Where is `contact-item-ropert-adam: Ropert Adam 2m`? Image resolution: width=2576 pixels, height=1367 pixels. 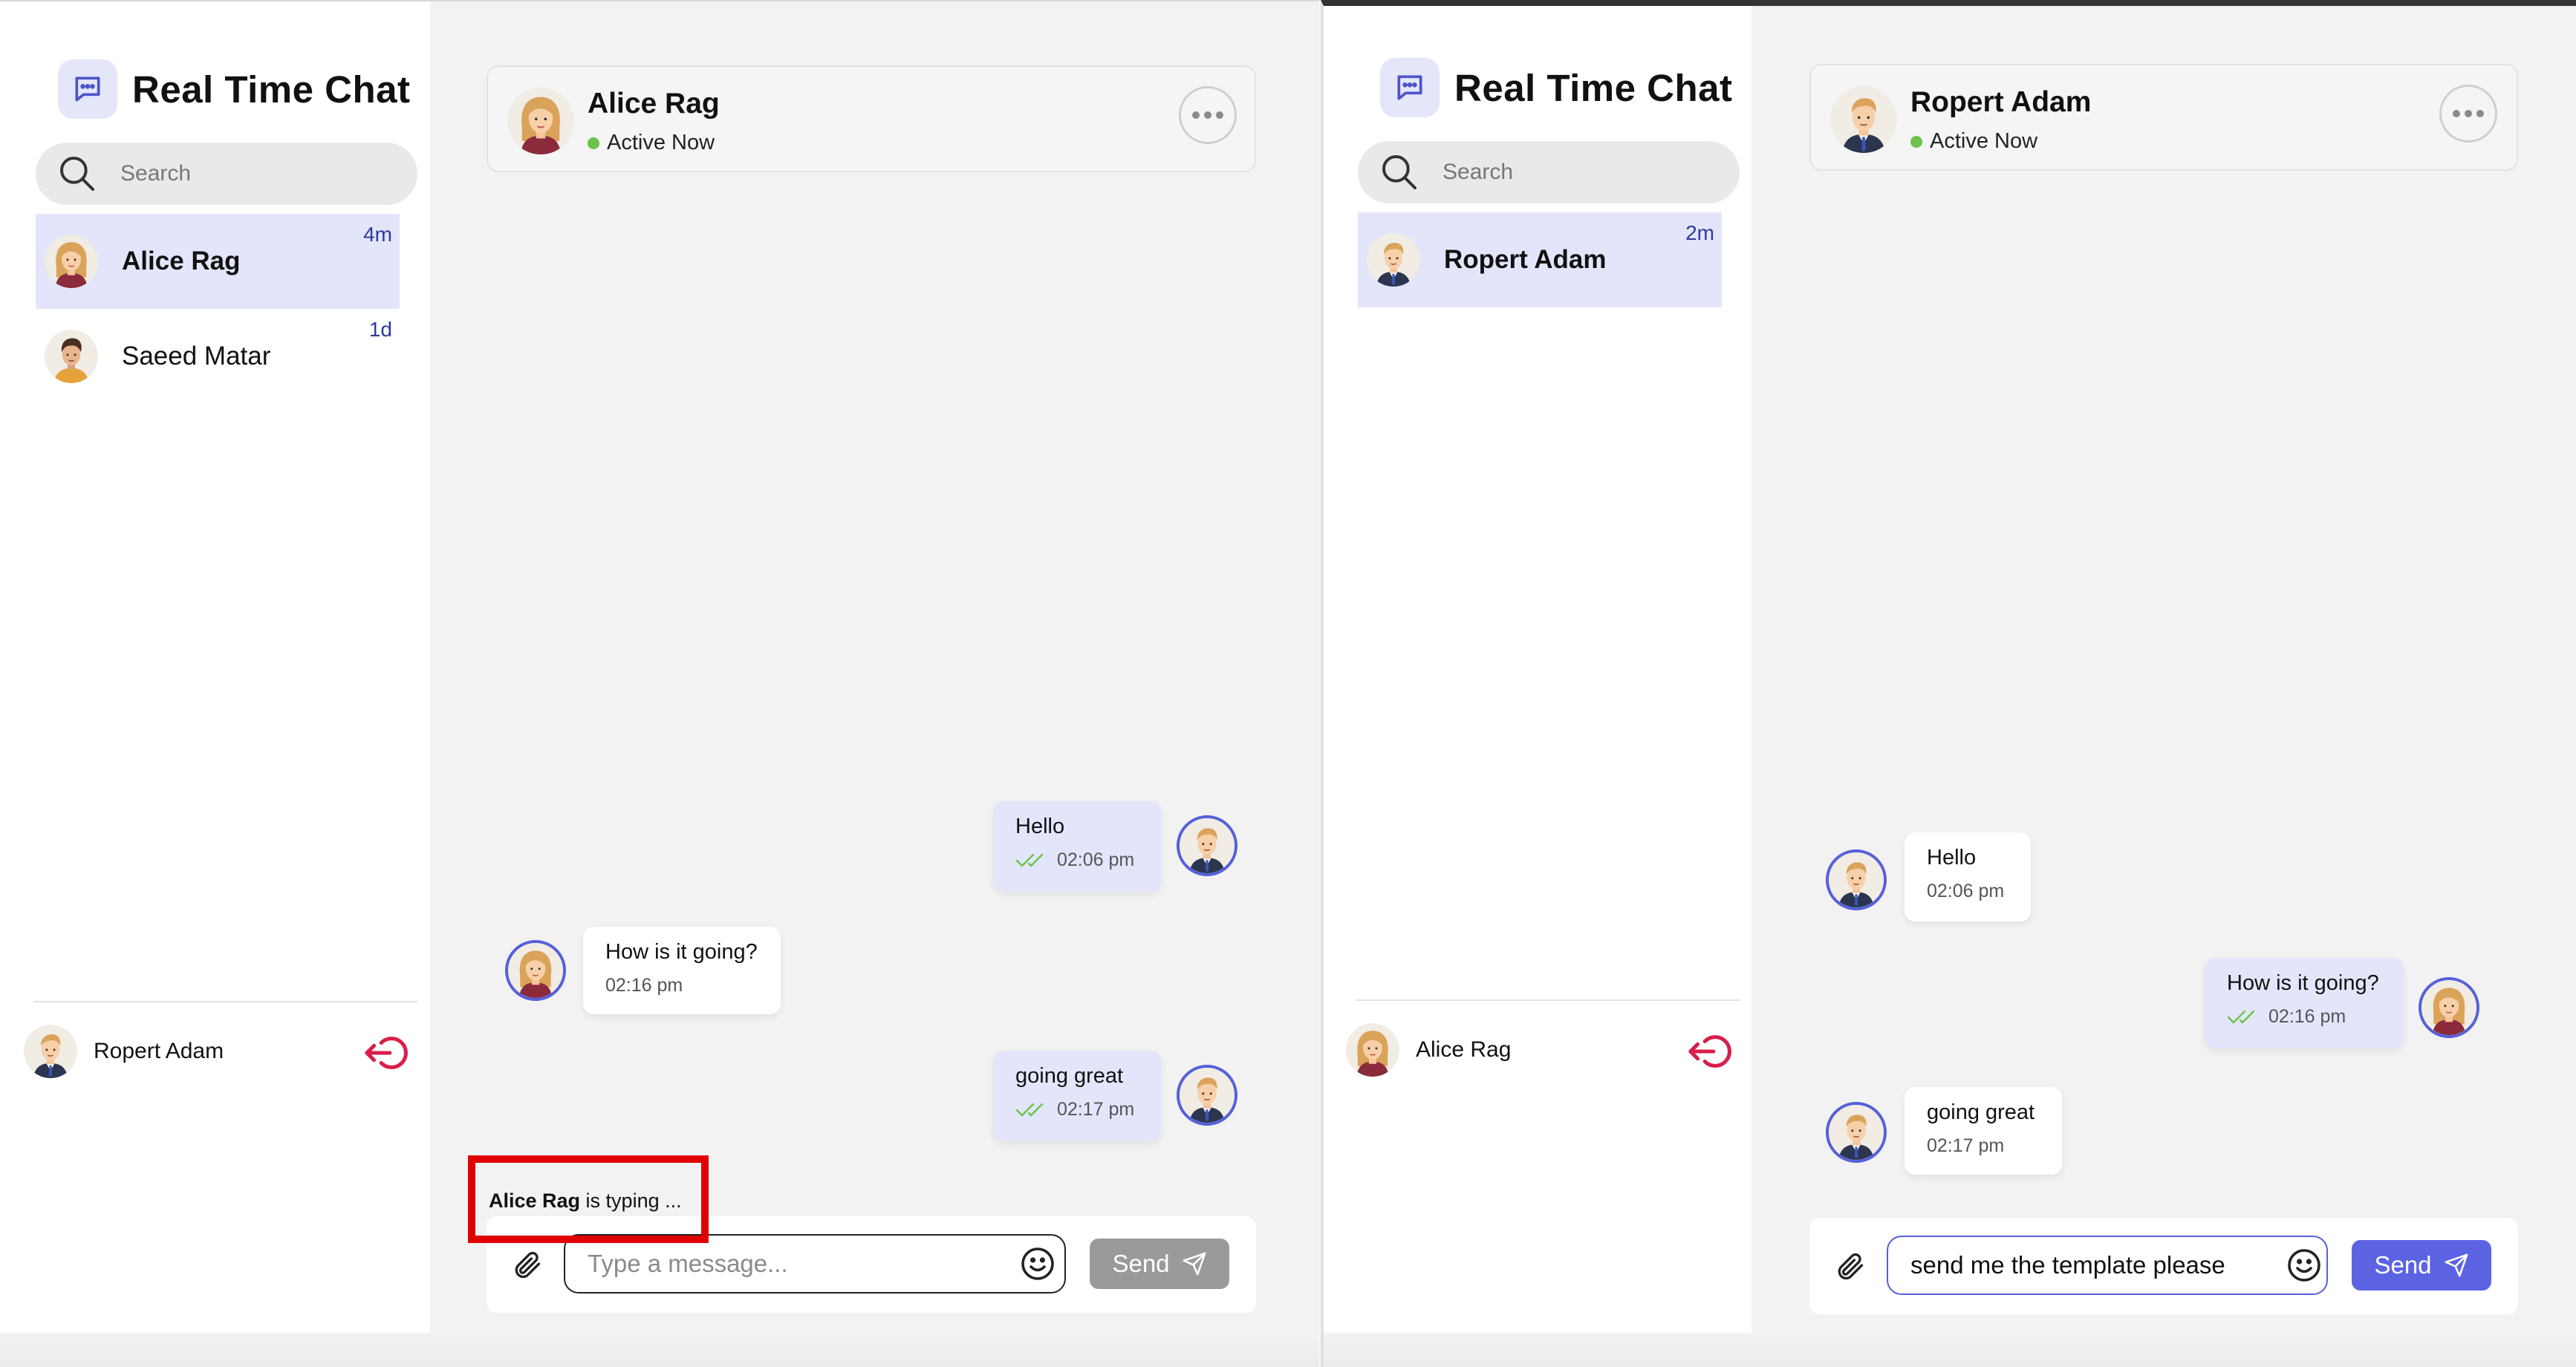 contact-item-ropert-adam: Ropert Adam 2m is located at coordinates (1540, 259).